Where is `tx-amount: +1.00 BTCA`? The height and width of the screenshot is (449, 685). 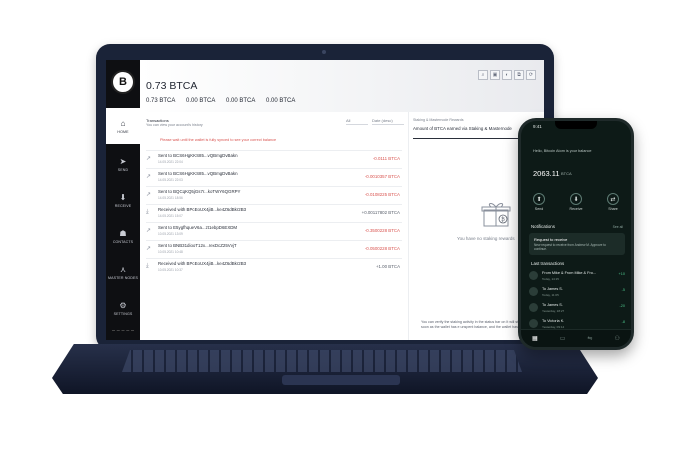 tx-amount: +1.00 BTCA is located at coordinates (387, 266).